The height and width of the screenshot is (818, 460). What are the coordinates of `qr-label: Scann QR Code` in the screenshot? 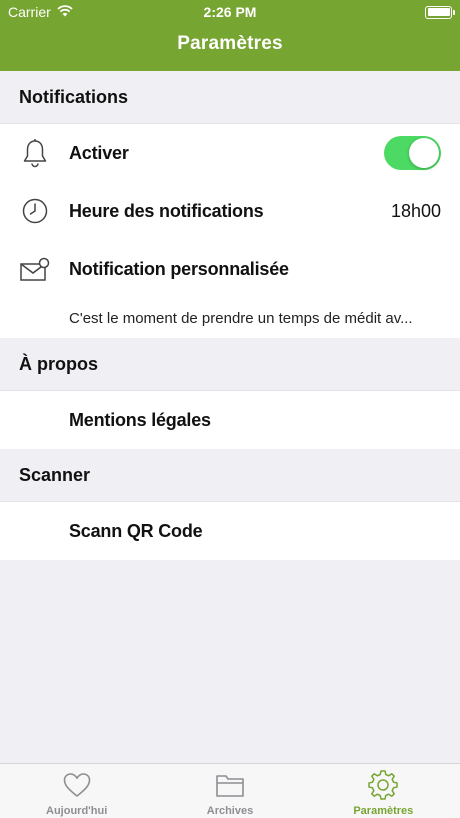 It's located at (136, 530).